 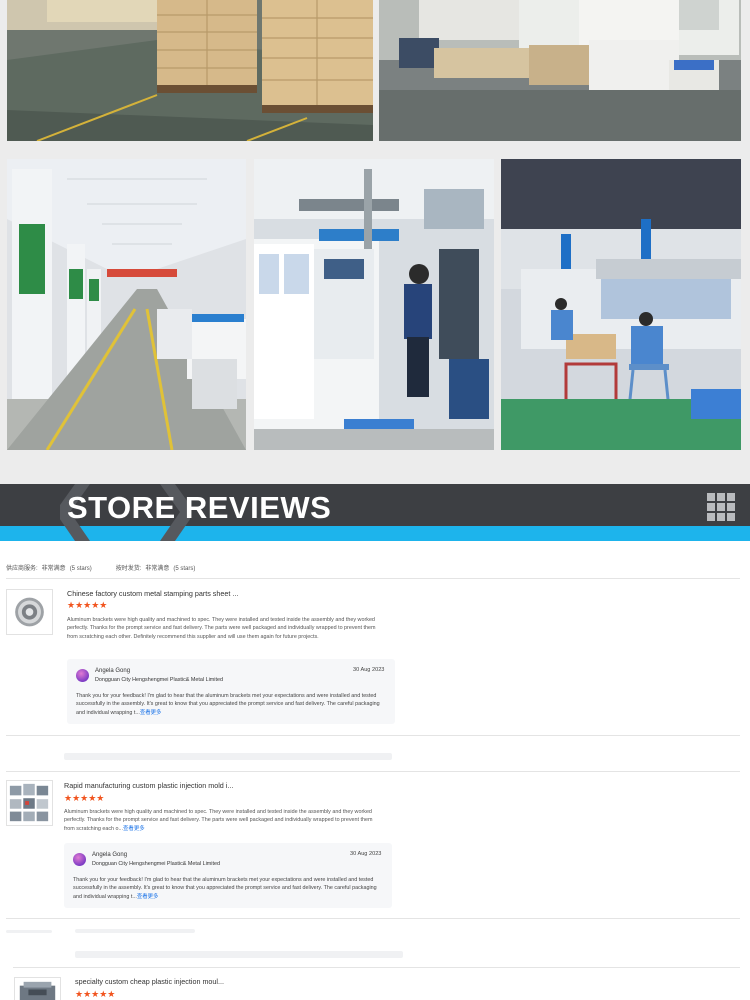 I want to click on grid-icon, so click(x=721, y=507).